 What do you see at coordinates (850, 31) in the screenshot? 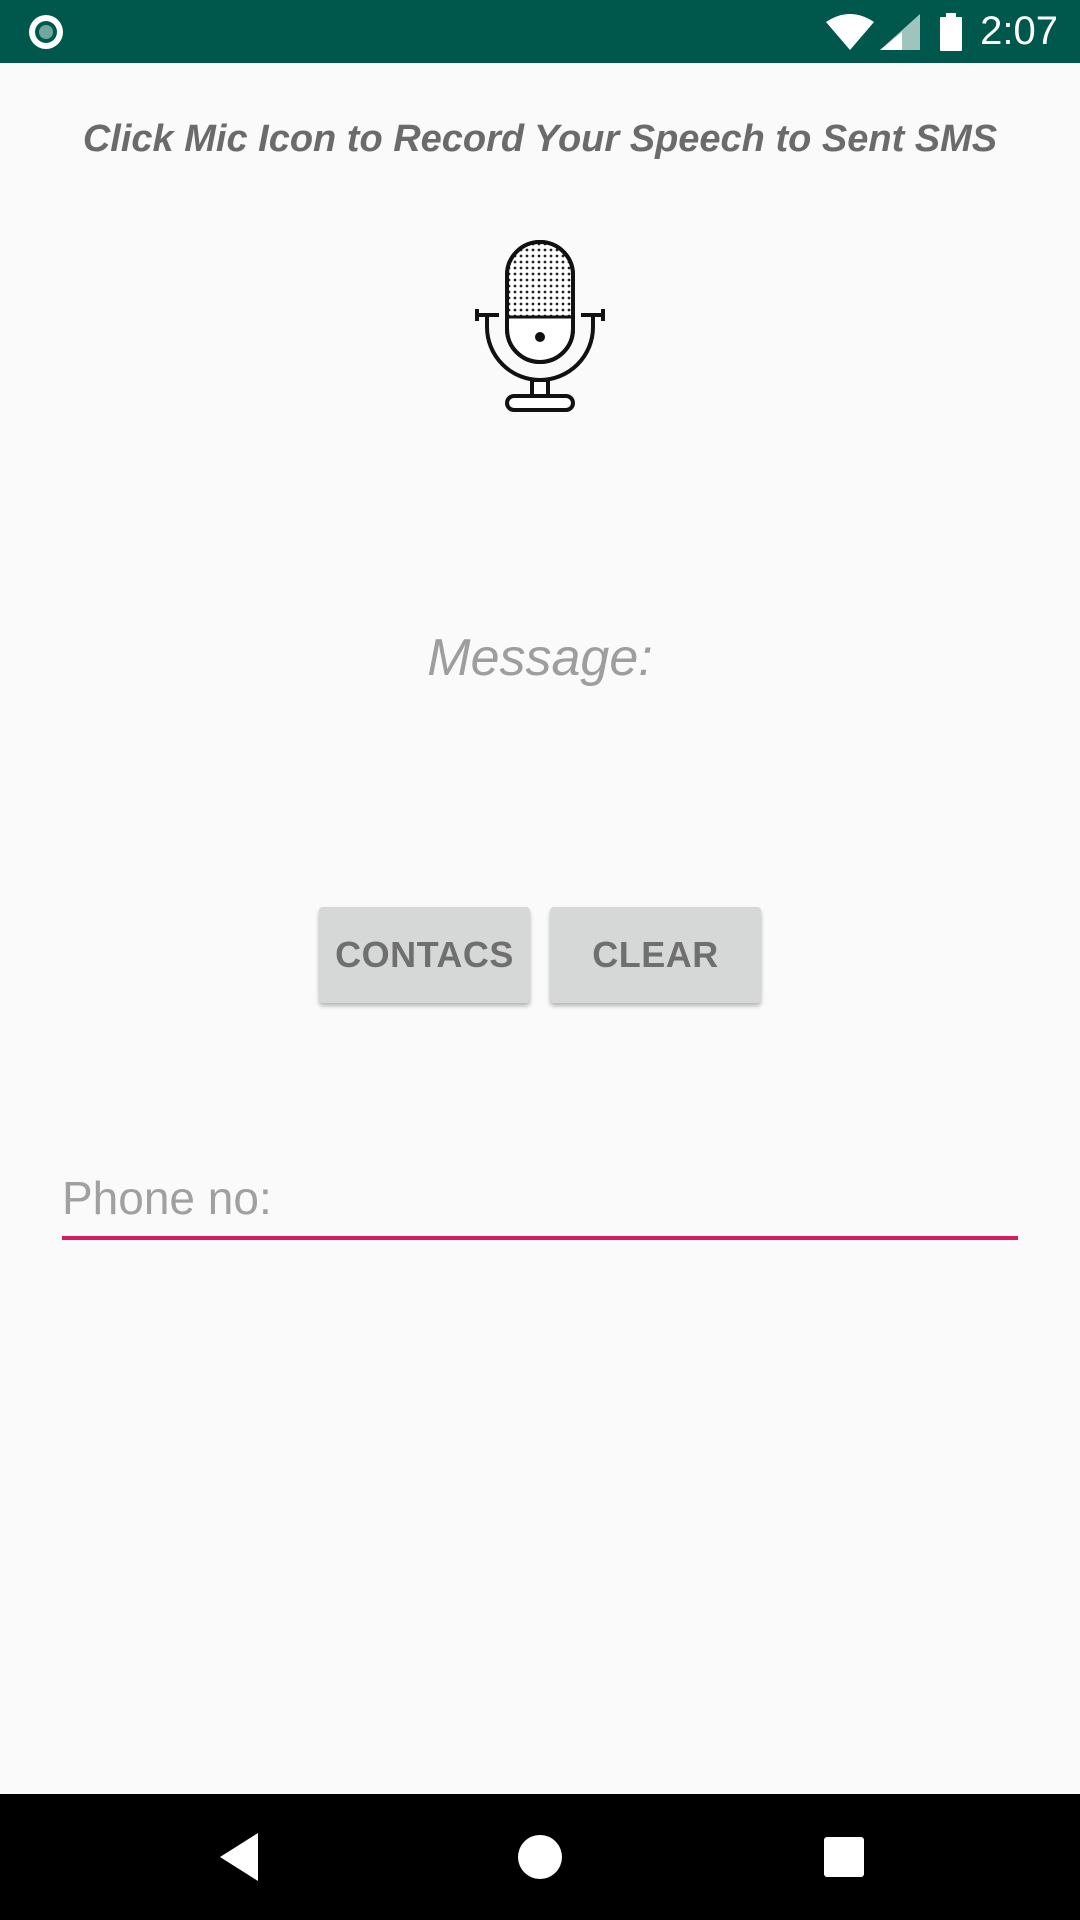
I see `wifi-icon` at bounding box center [850, 31].